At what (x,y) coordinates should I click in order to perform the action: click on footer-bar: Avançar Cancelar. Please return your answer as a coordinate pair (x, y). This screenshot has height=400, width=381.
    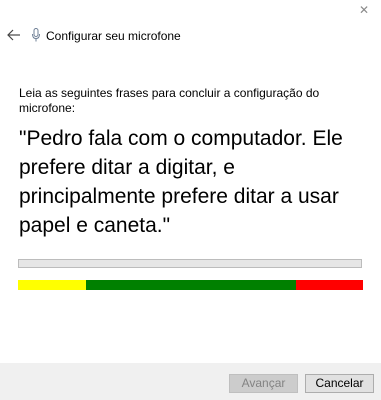
    Looking at the image, I should click on (190, 381).